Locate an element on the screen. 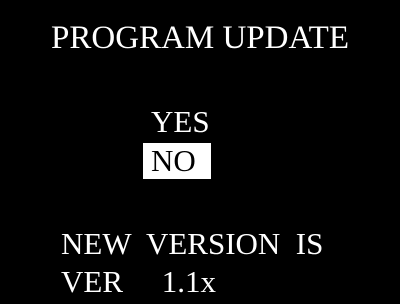  no-option: NO is located at coordinates (177, 161).